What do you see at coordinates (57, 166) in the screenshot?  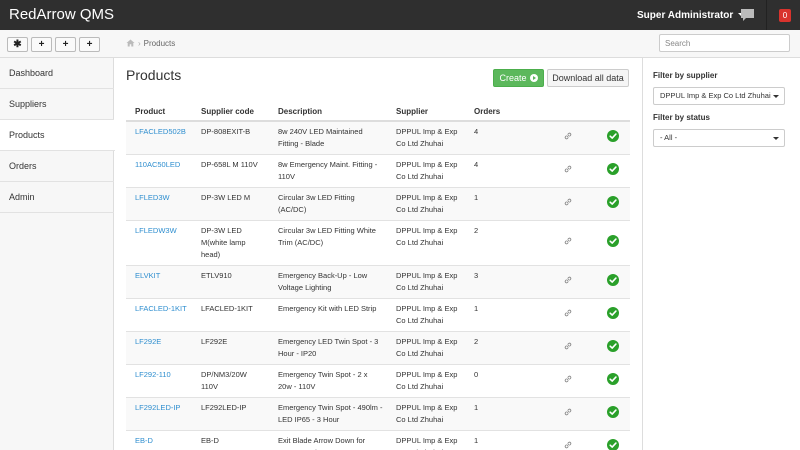 I see `sidebar-item-orders: Orders` at bounding box center [57, 166].